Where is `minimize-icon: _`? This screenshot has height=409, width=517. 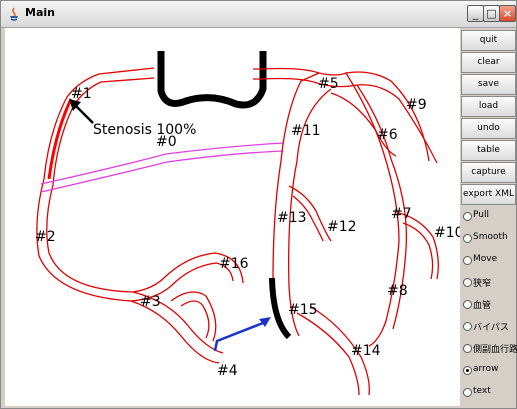 minimize-icon: _ is located at coordinates (475, 13).